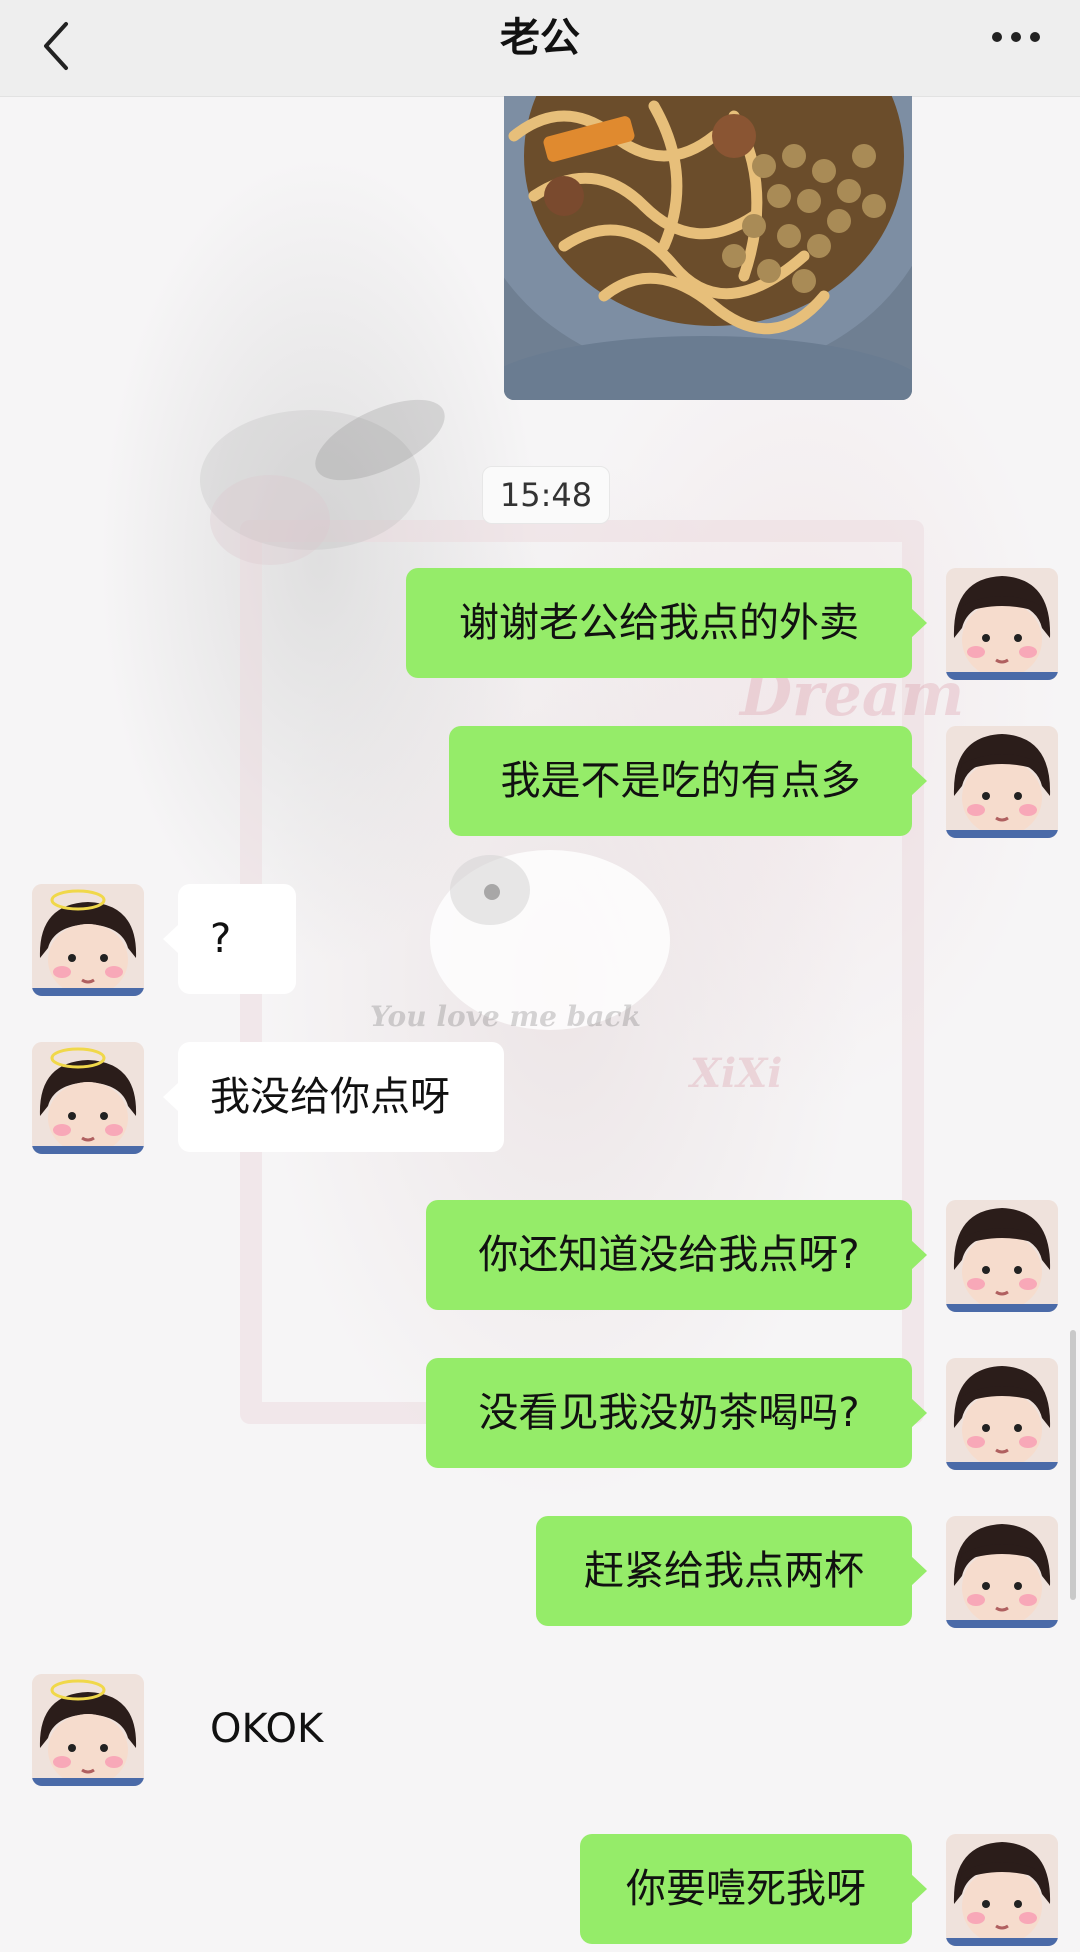  What do you see at coordinates (688, 781) in the screenshot?
I see `outgoing-message: 我是不是吃的有点多` at bounding box center [688, 781].